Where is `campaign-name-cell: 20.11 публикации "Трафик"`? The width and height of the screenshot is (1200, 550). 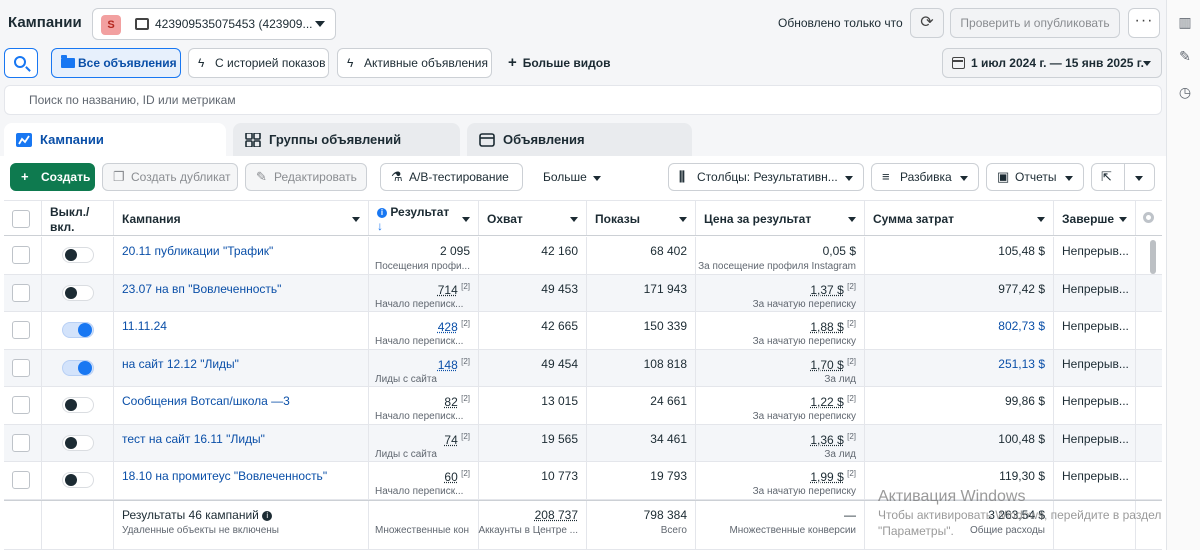
campaign-name-cell: 20.11 публикации "Трафик" is located at coordinates (241, 255).